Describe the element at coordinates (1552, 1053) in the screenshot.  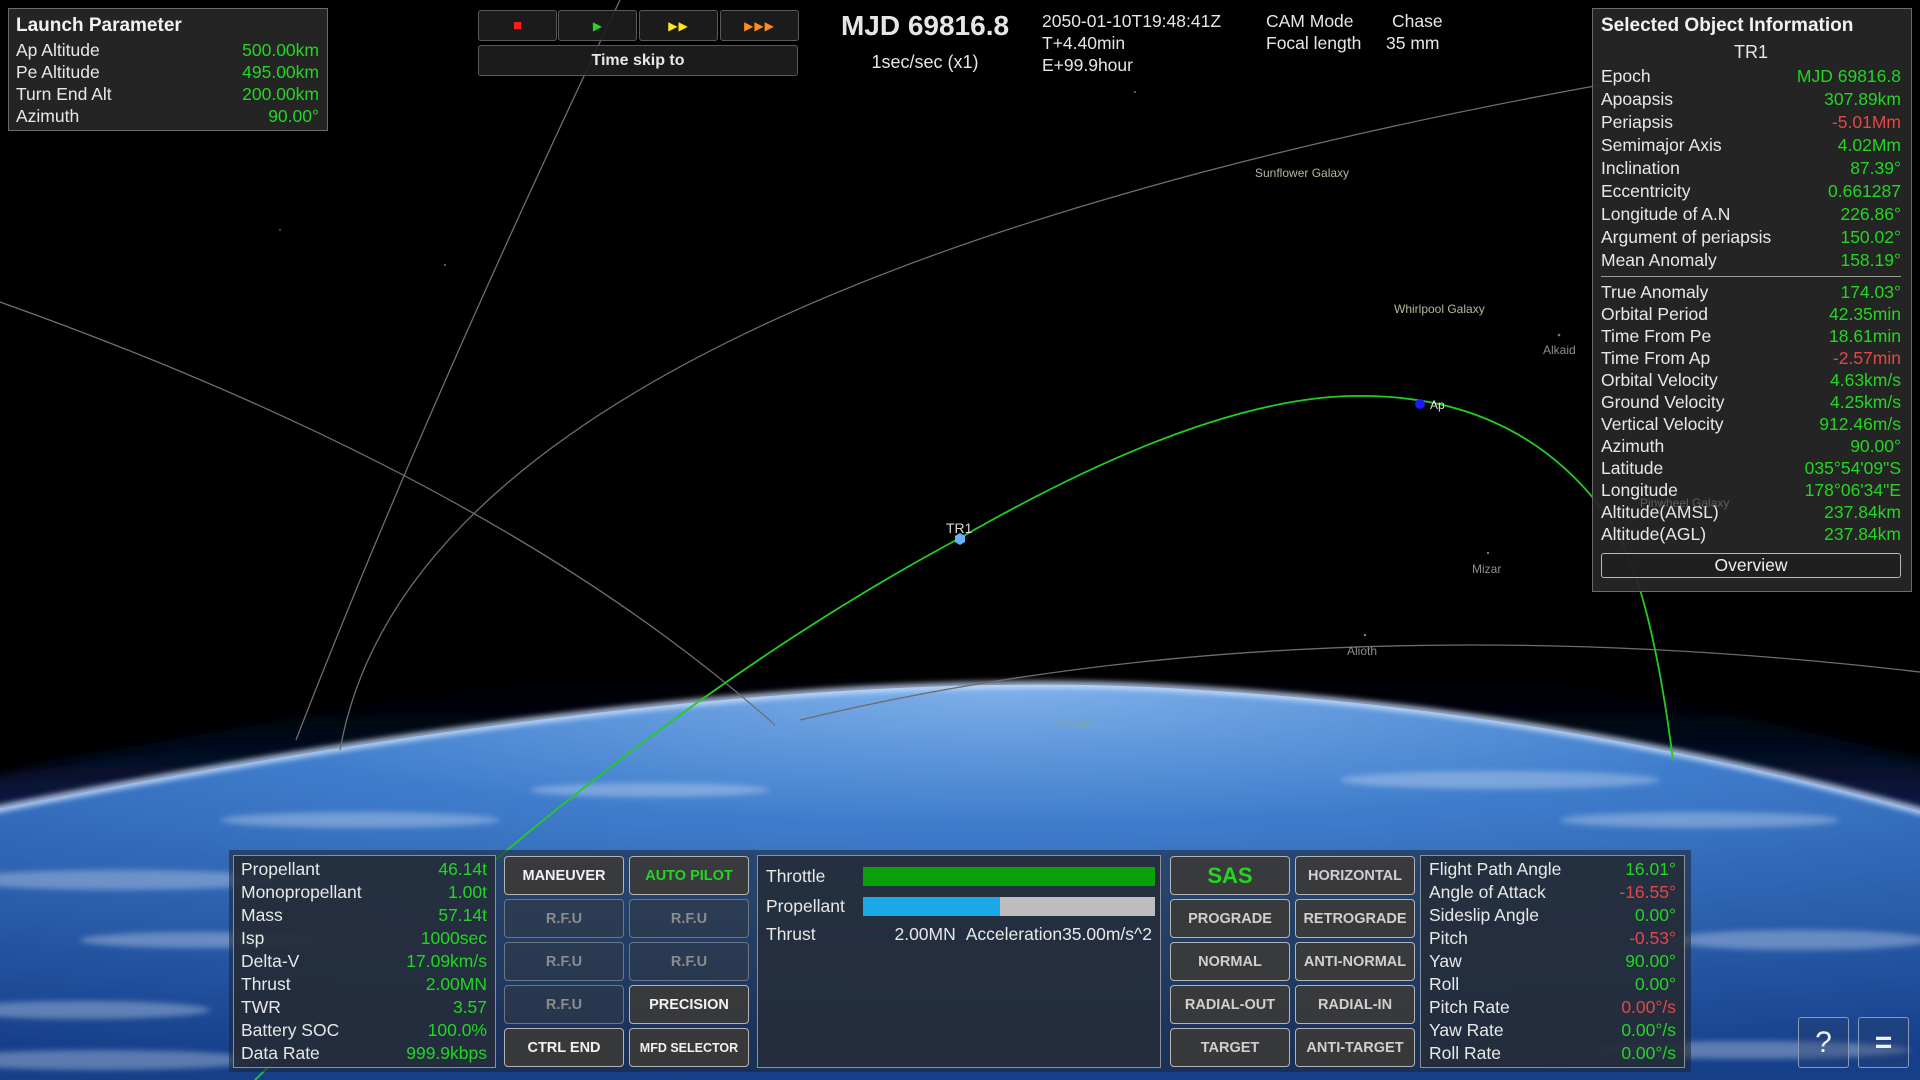
I see `attitude-row: Roll Rate 0.00°/s` at that location.